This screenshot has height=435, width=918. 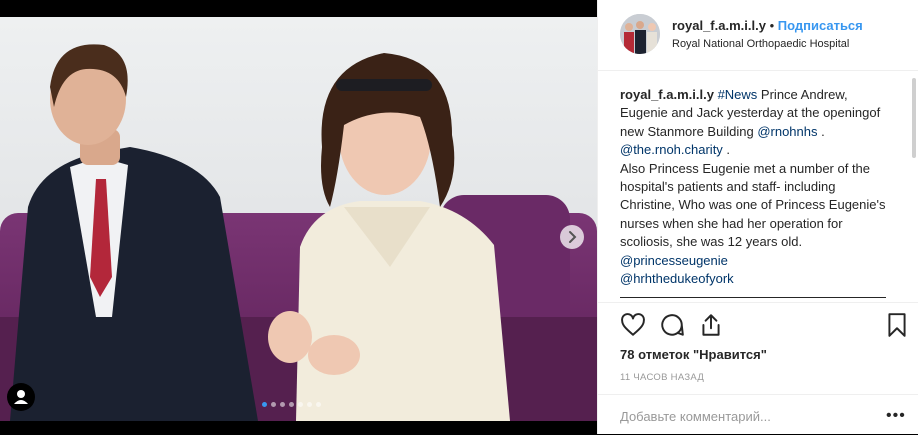 I want to click on caption-mention-princesseugenie: @princesseugenie, so click(x=674, y=260).